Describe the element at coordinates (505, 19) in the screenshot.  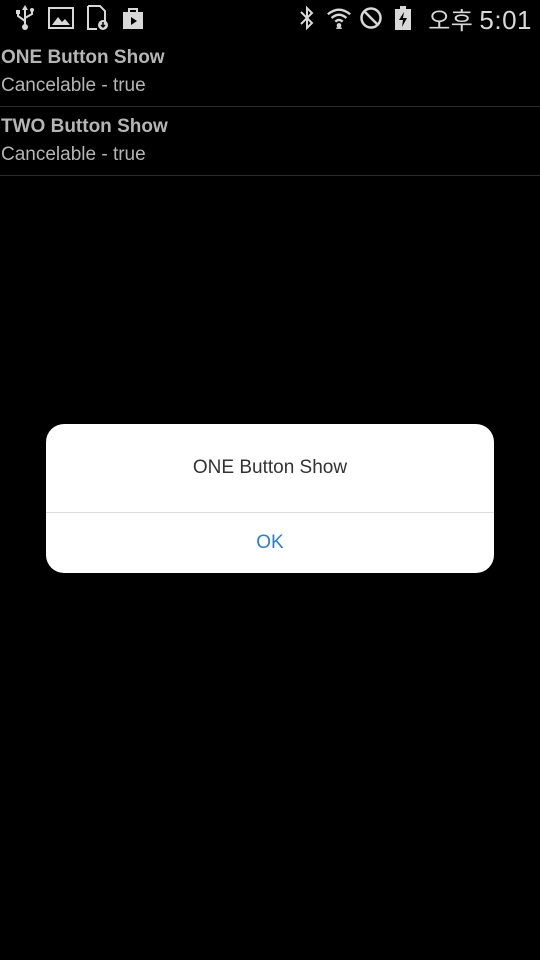
I see `clock-time: 5:01` at that location.